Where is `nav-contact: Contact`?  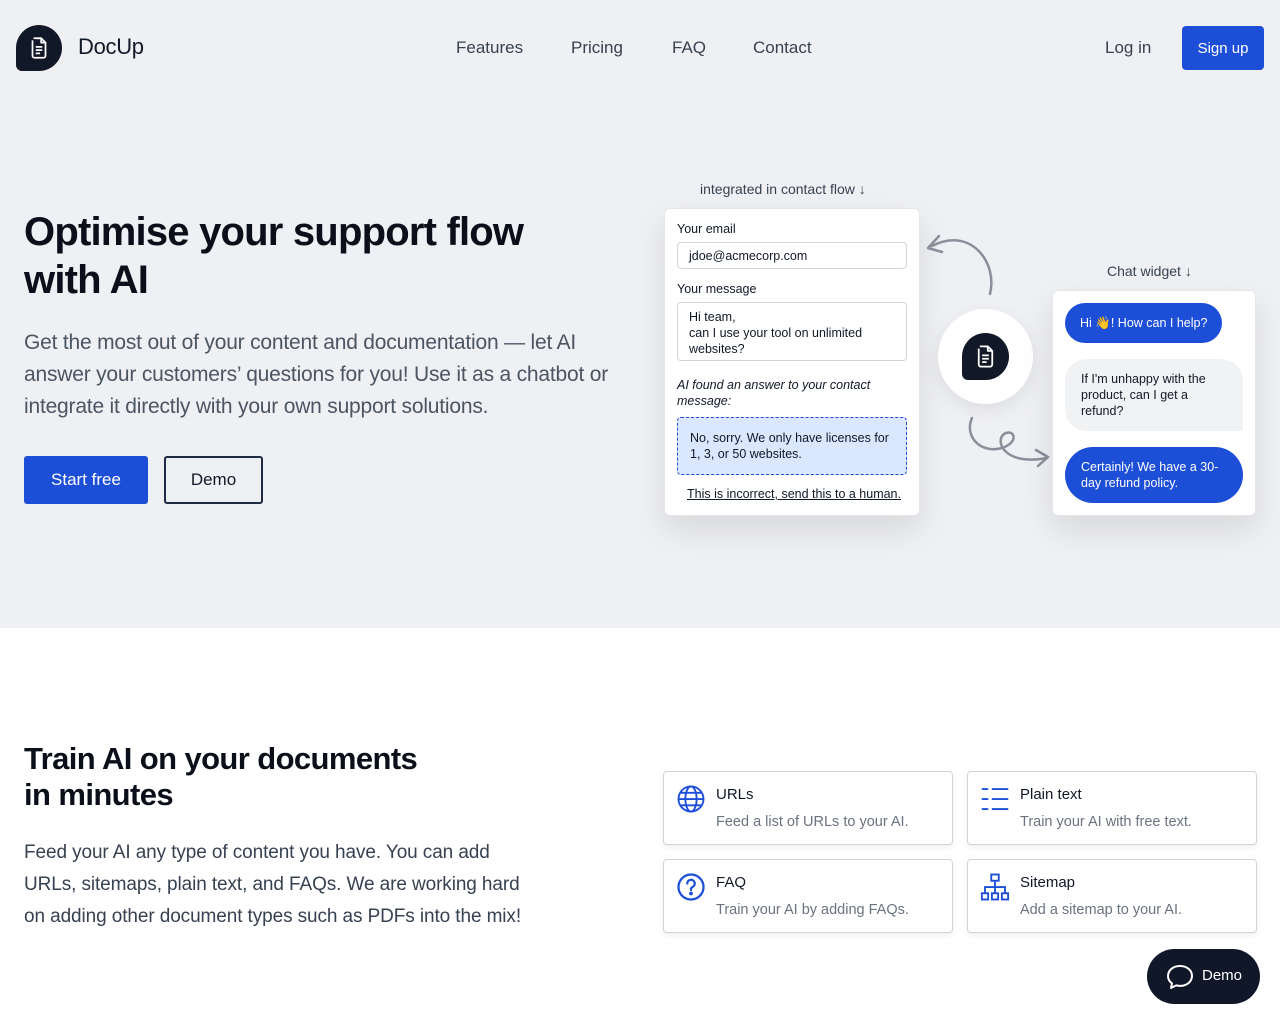
nav-contact: Contact is located at coordinates (782, 48).